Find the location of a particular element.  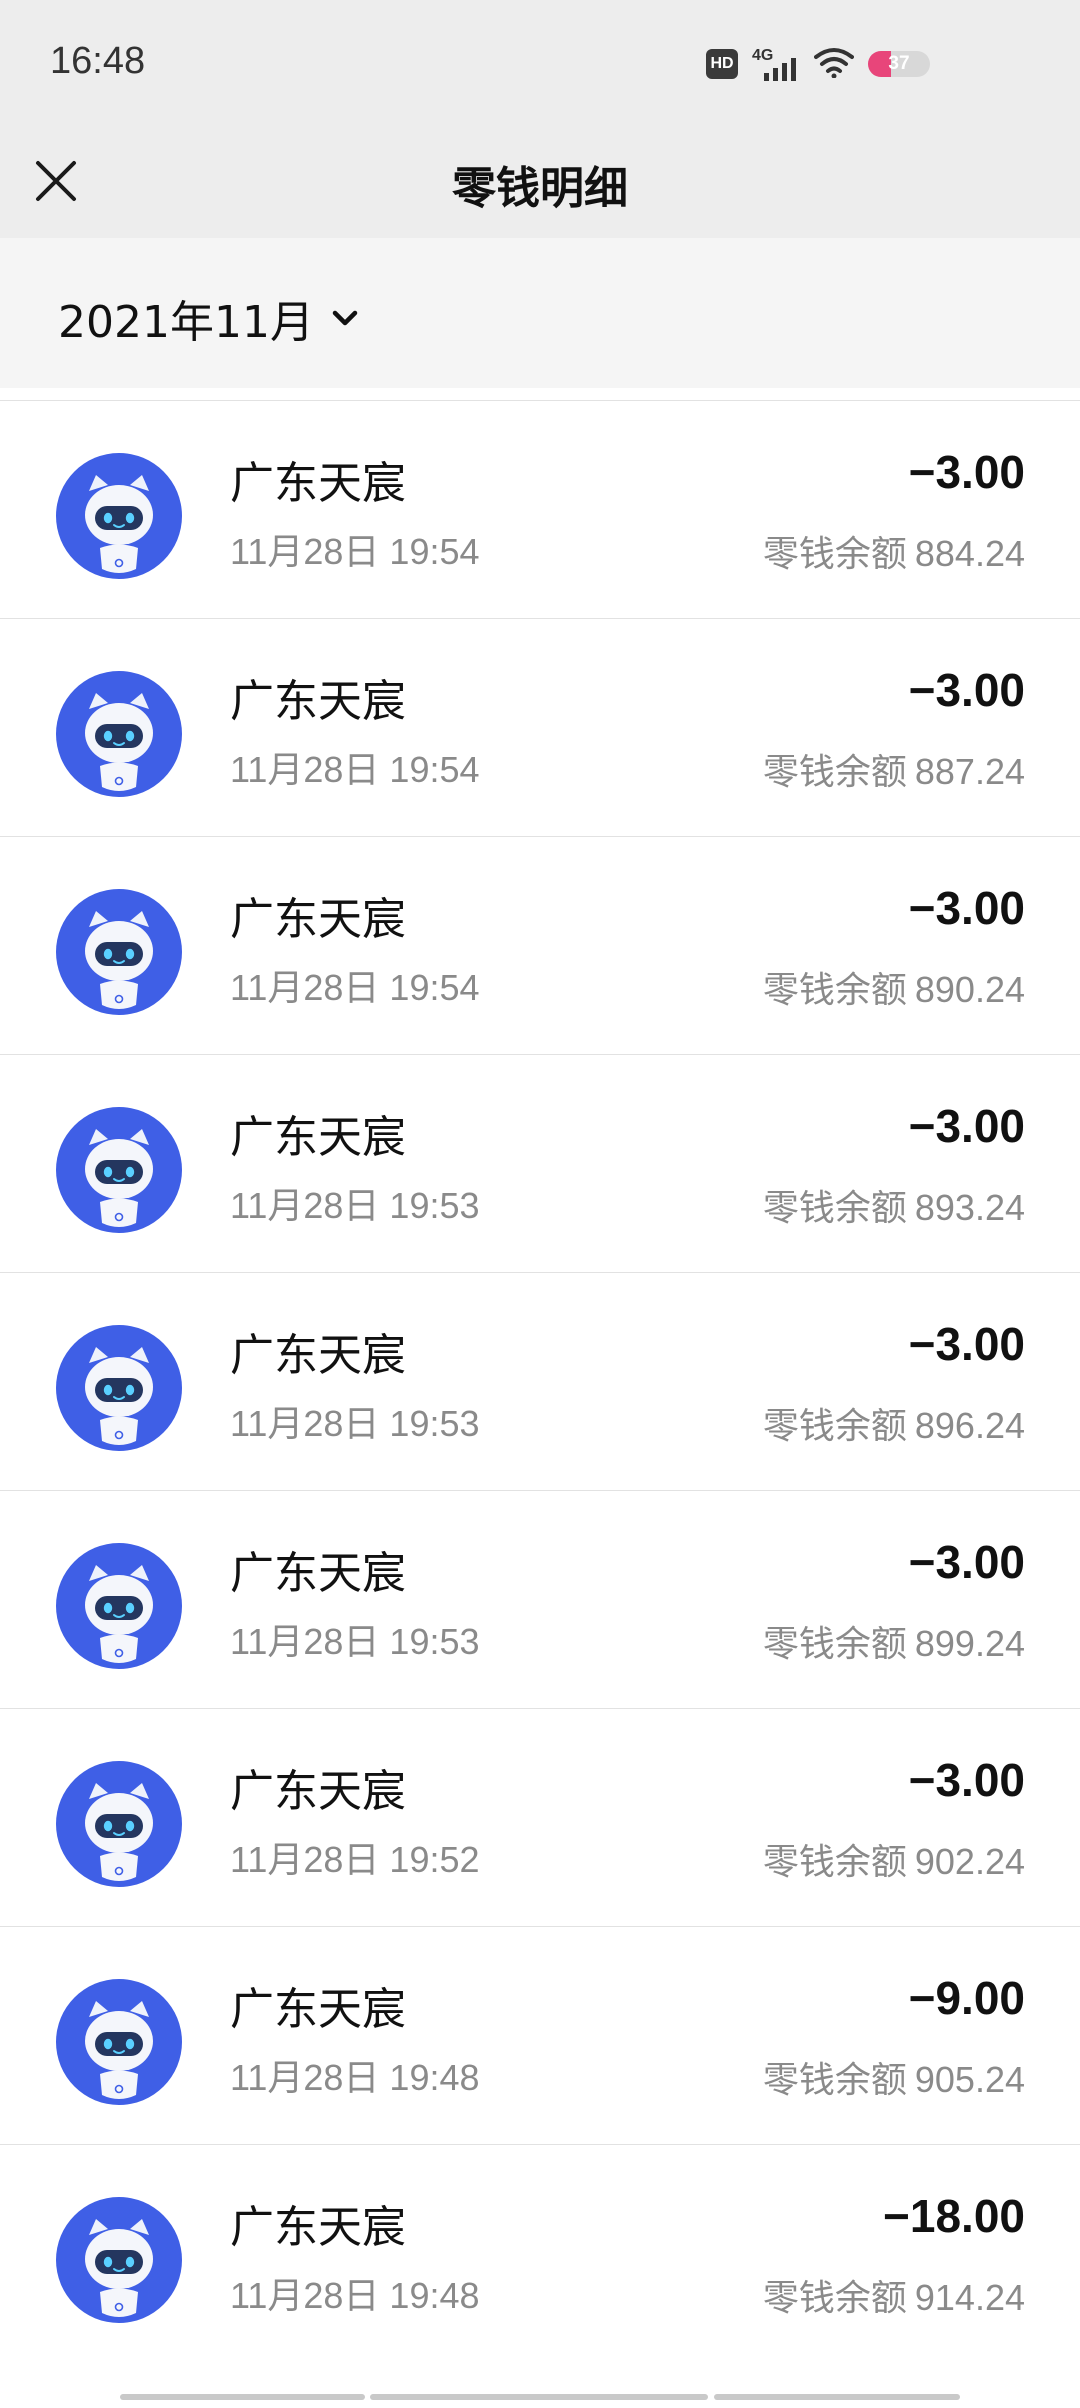

wifi-icon is located at coordinates (834, 64).